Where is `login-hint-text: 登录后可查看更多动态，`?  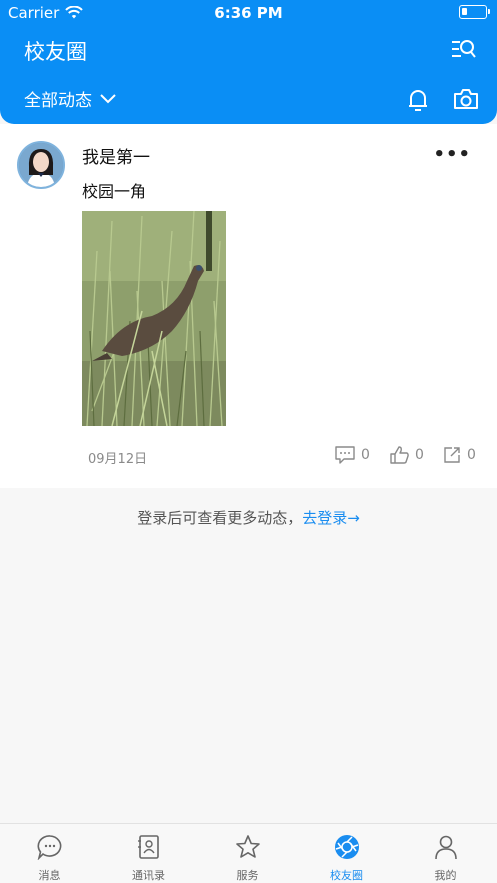
login-hint-text: 登录后可查看更多动态， is located at coordinates (220, 518).